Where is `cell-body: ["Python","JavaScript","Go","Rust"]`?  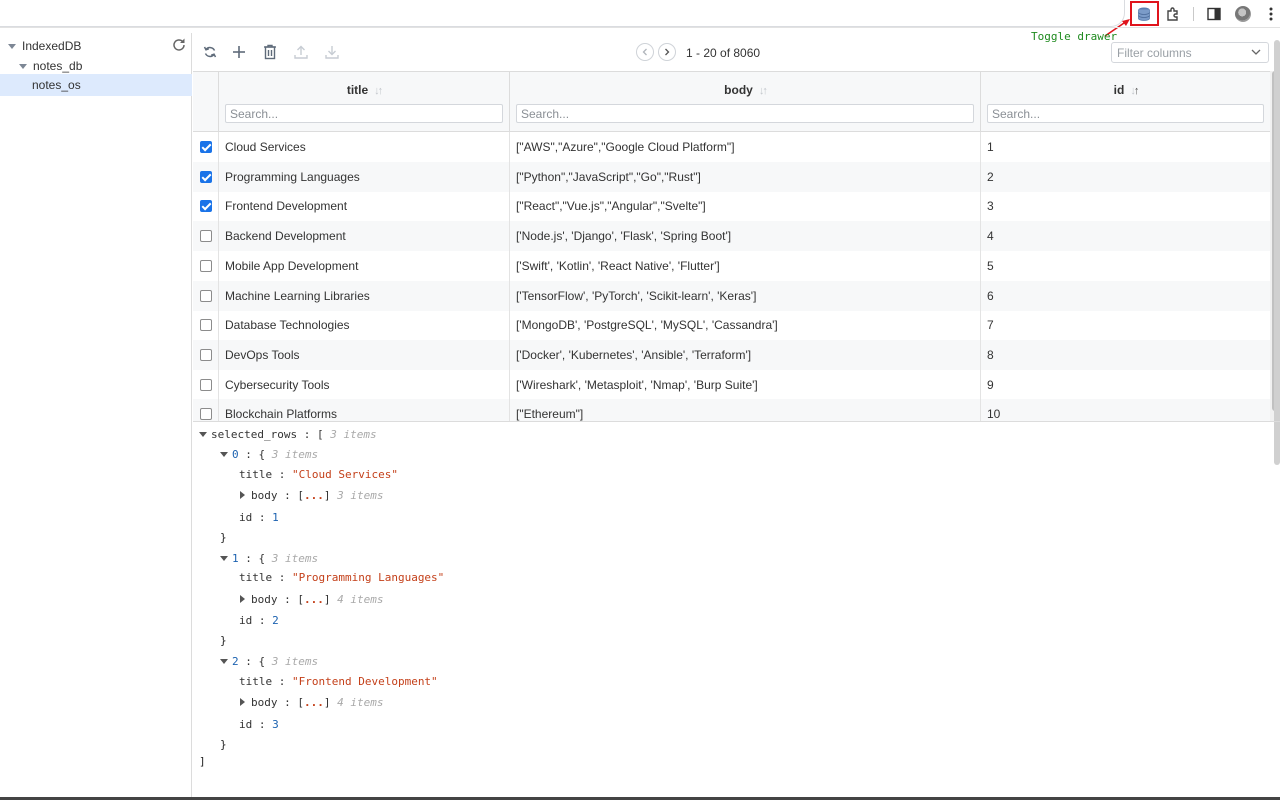
cell-body: ["Python","JavaScript","Go","Rust"] is located at coordinates (744, 176).